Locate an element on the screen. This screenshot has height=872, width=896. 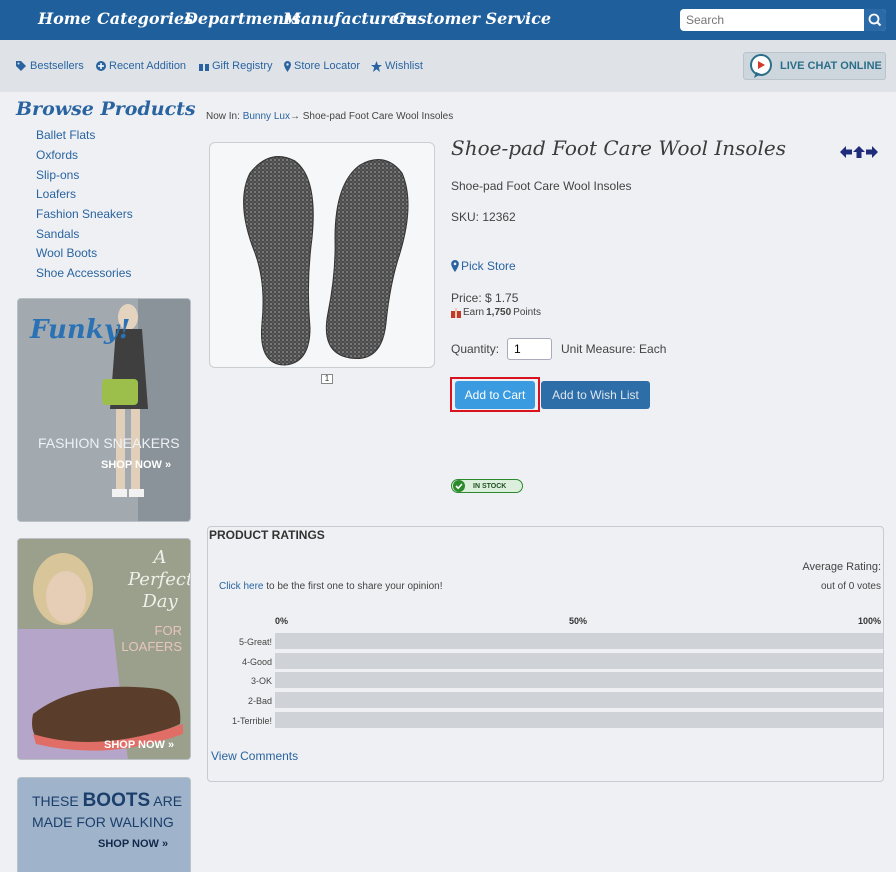
search-button is located at coordinates (875, 20).